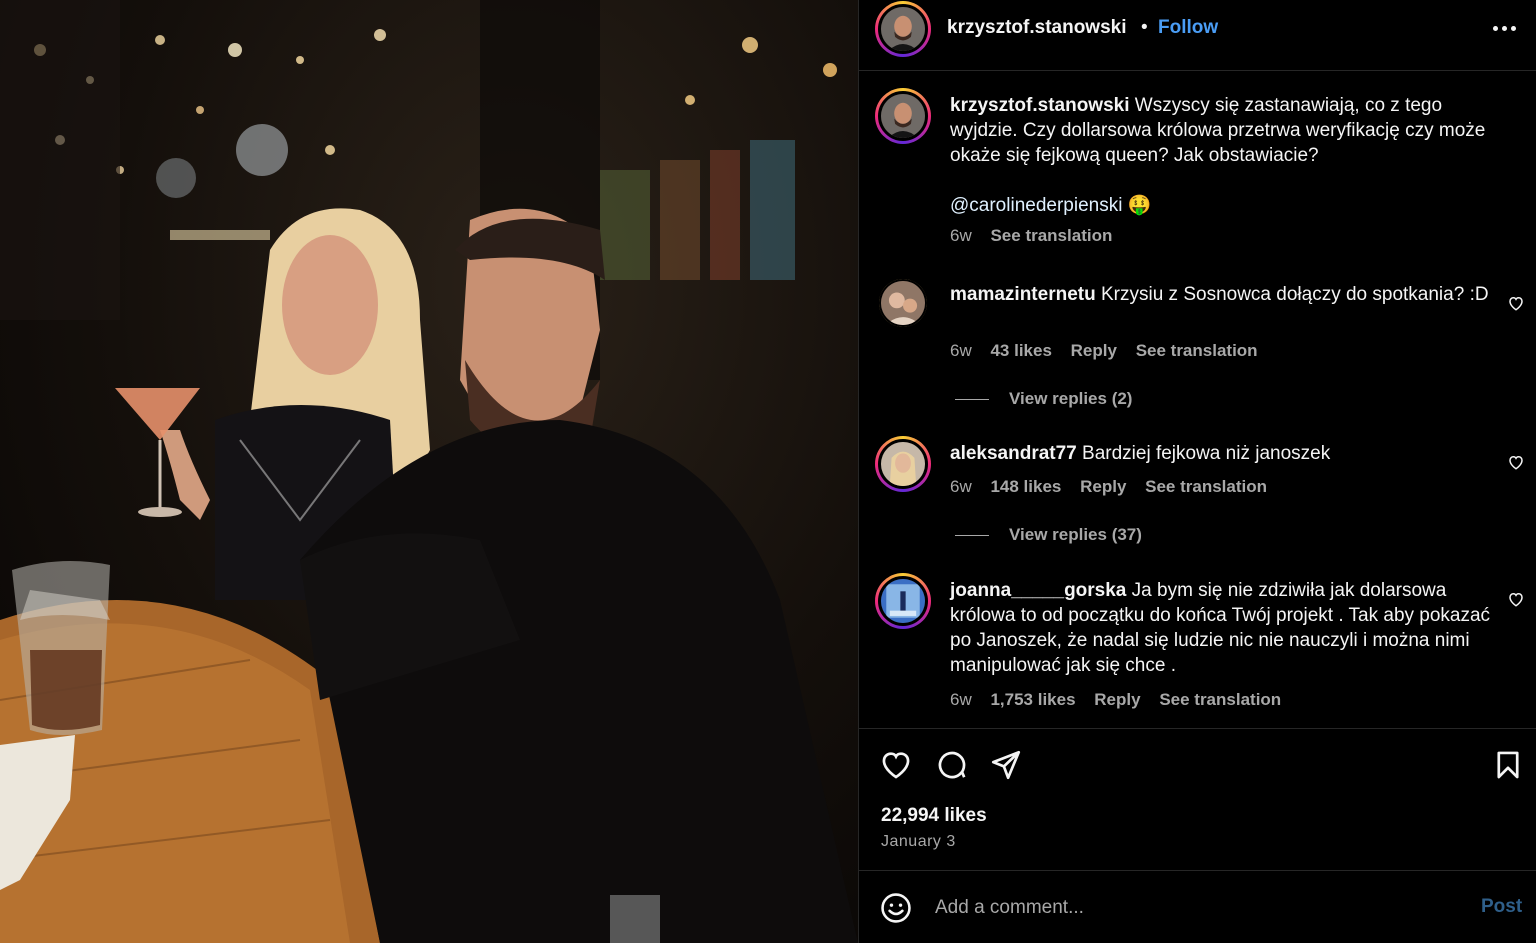 The height and width of the screenshot is (943, 1536). I want to click on view-replies-label: View replies (37), so click(1075, 534).